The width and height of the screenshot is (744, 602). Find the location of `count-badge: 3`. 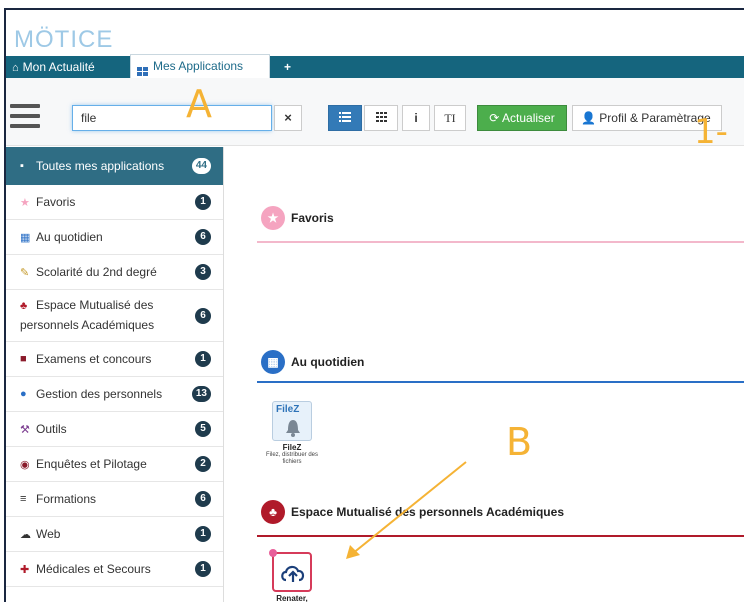

count-badge: 3 is located at coordinates (203, 272).